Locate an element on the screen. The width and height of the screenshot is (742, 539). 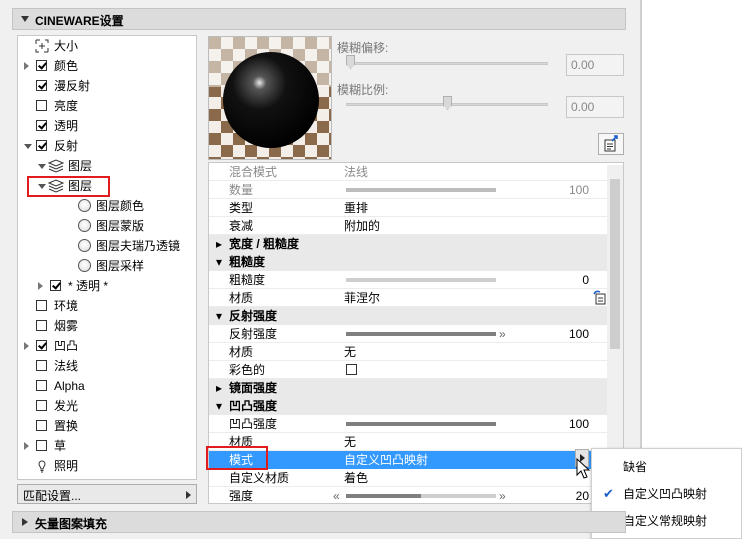
tree-item: 图层蒙版 is located at coordinates (106, 226).